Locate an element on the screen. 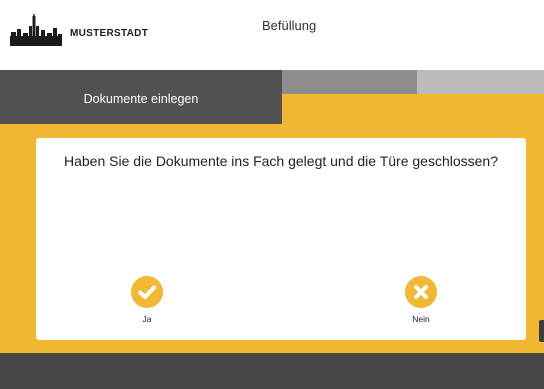  scroll-handle is located at coordinates (541, 331).